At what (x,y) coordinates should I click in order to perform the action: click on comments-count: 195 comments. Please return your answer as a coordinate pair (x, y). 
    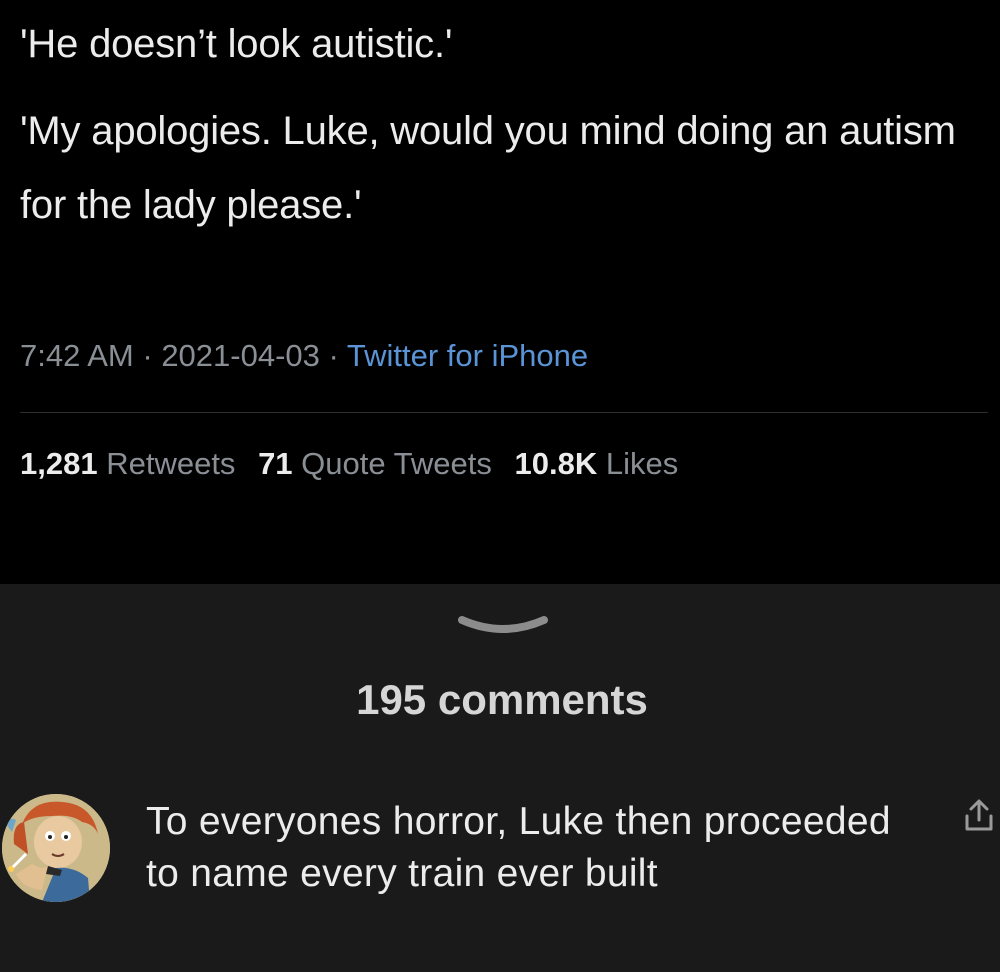
    Looking at the image, I should click on (502, 699).